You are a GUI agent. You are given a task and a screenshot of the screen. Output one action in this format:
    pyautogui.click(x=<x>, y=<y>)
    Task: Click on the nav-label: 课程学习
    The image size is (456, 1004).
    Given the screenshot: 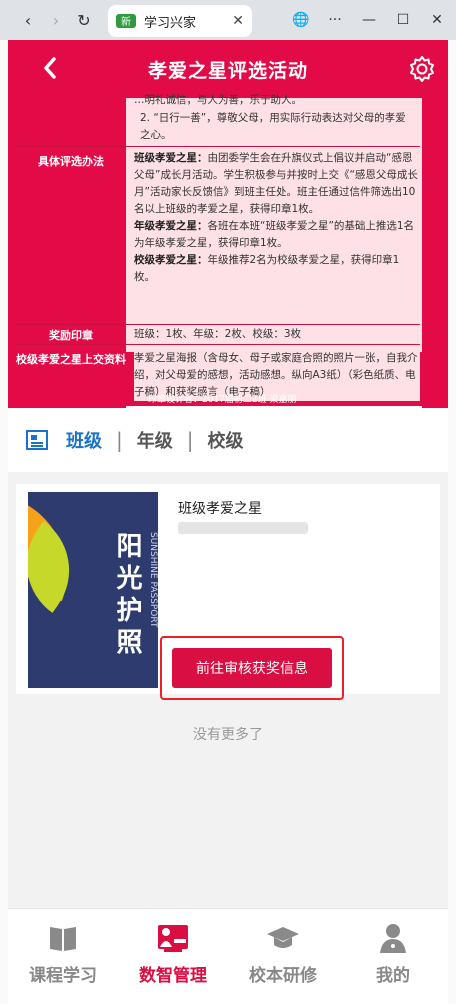 What is the action you would take?
    pyautogui.click(x=63, y=976)
    